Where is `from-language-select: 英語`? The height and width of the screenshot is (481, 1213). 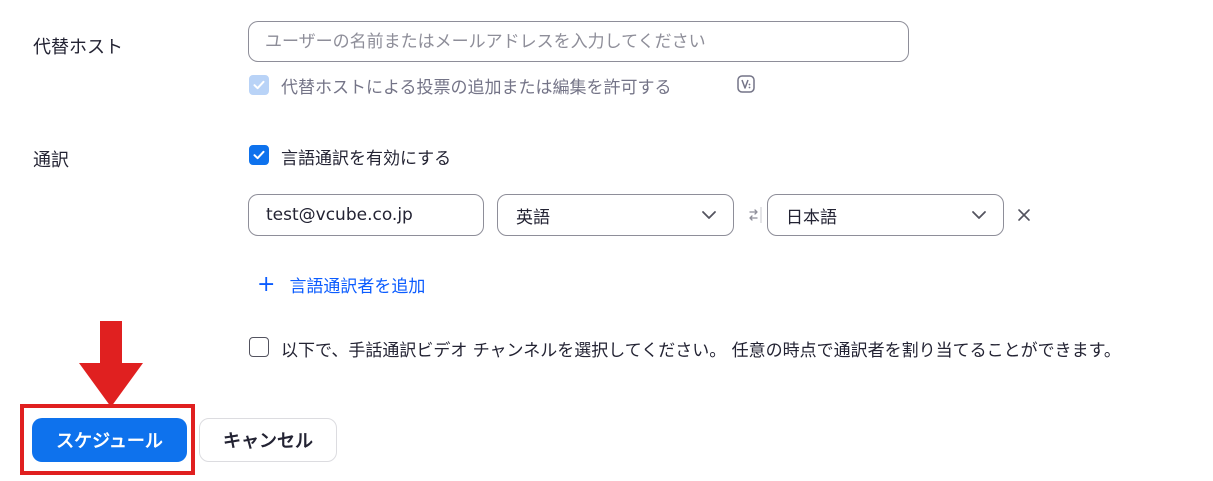 from-language-select: 英語 is located at coordinates (615, 215).